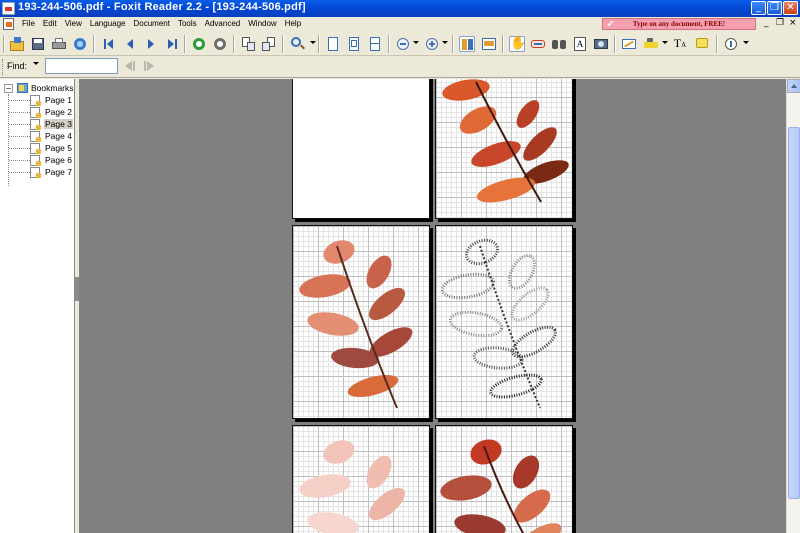 The height and width of the screenshot is (533, 800). Describe the element at coordinates (538, 44) in the screenshot. I see `text-select-icon` at that location.